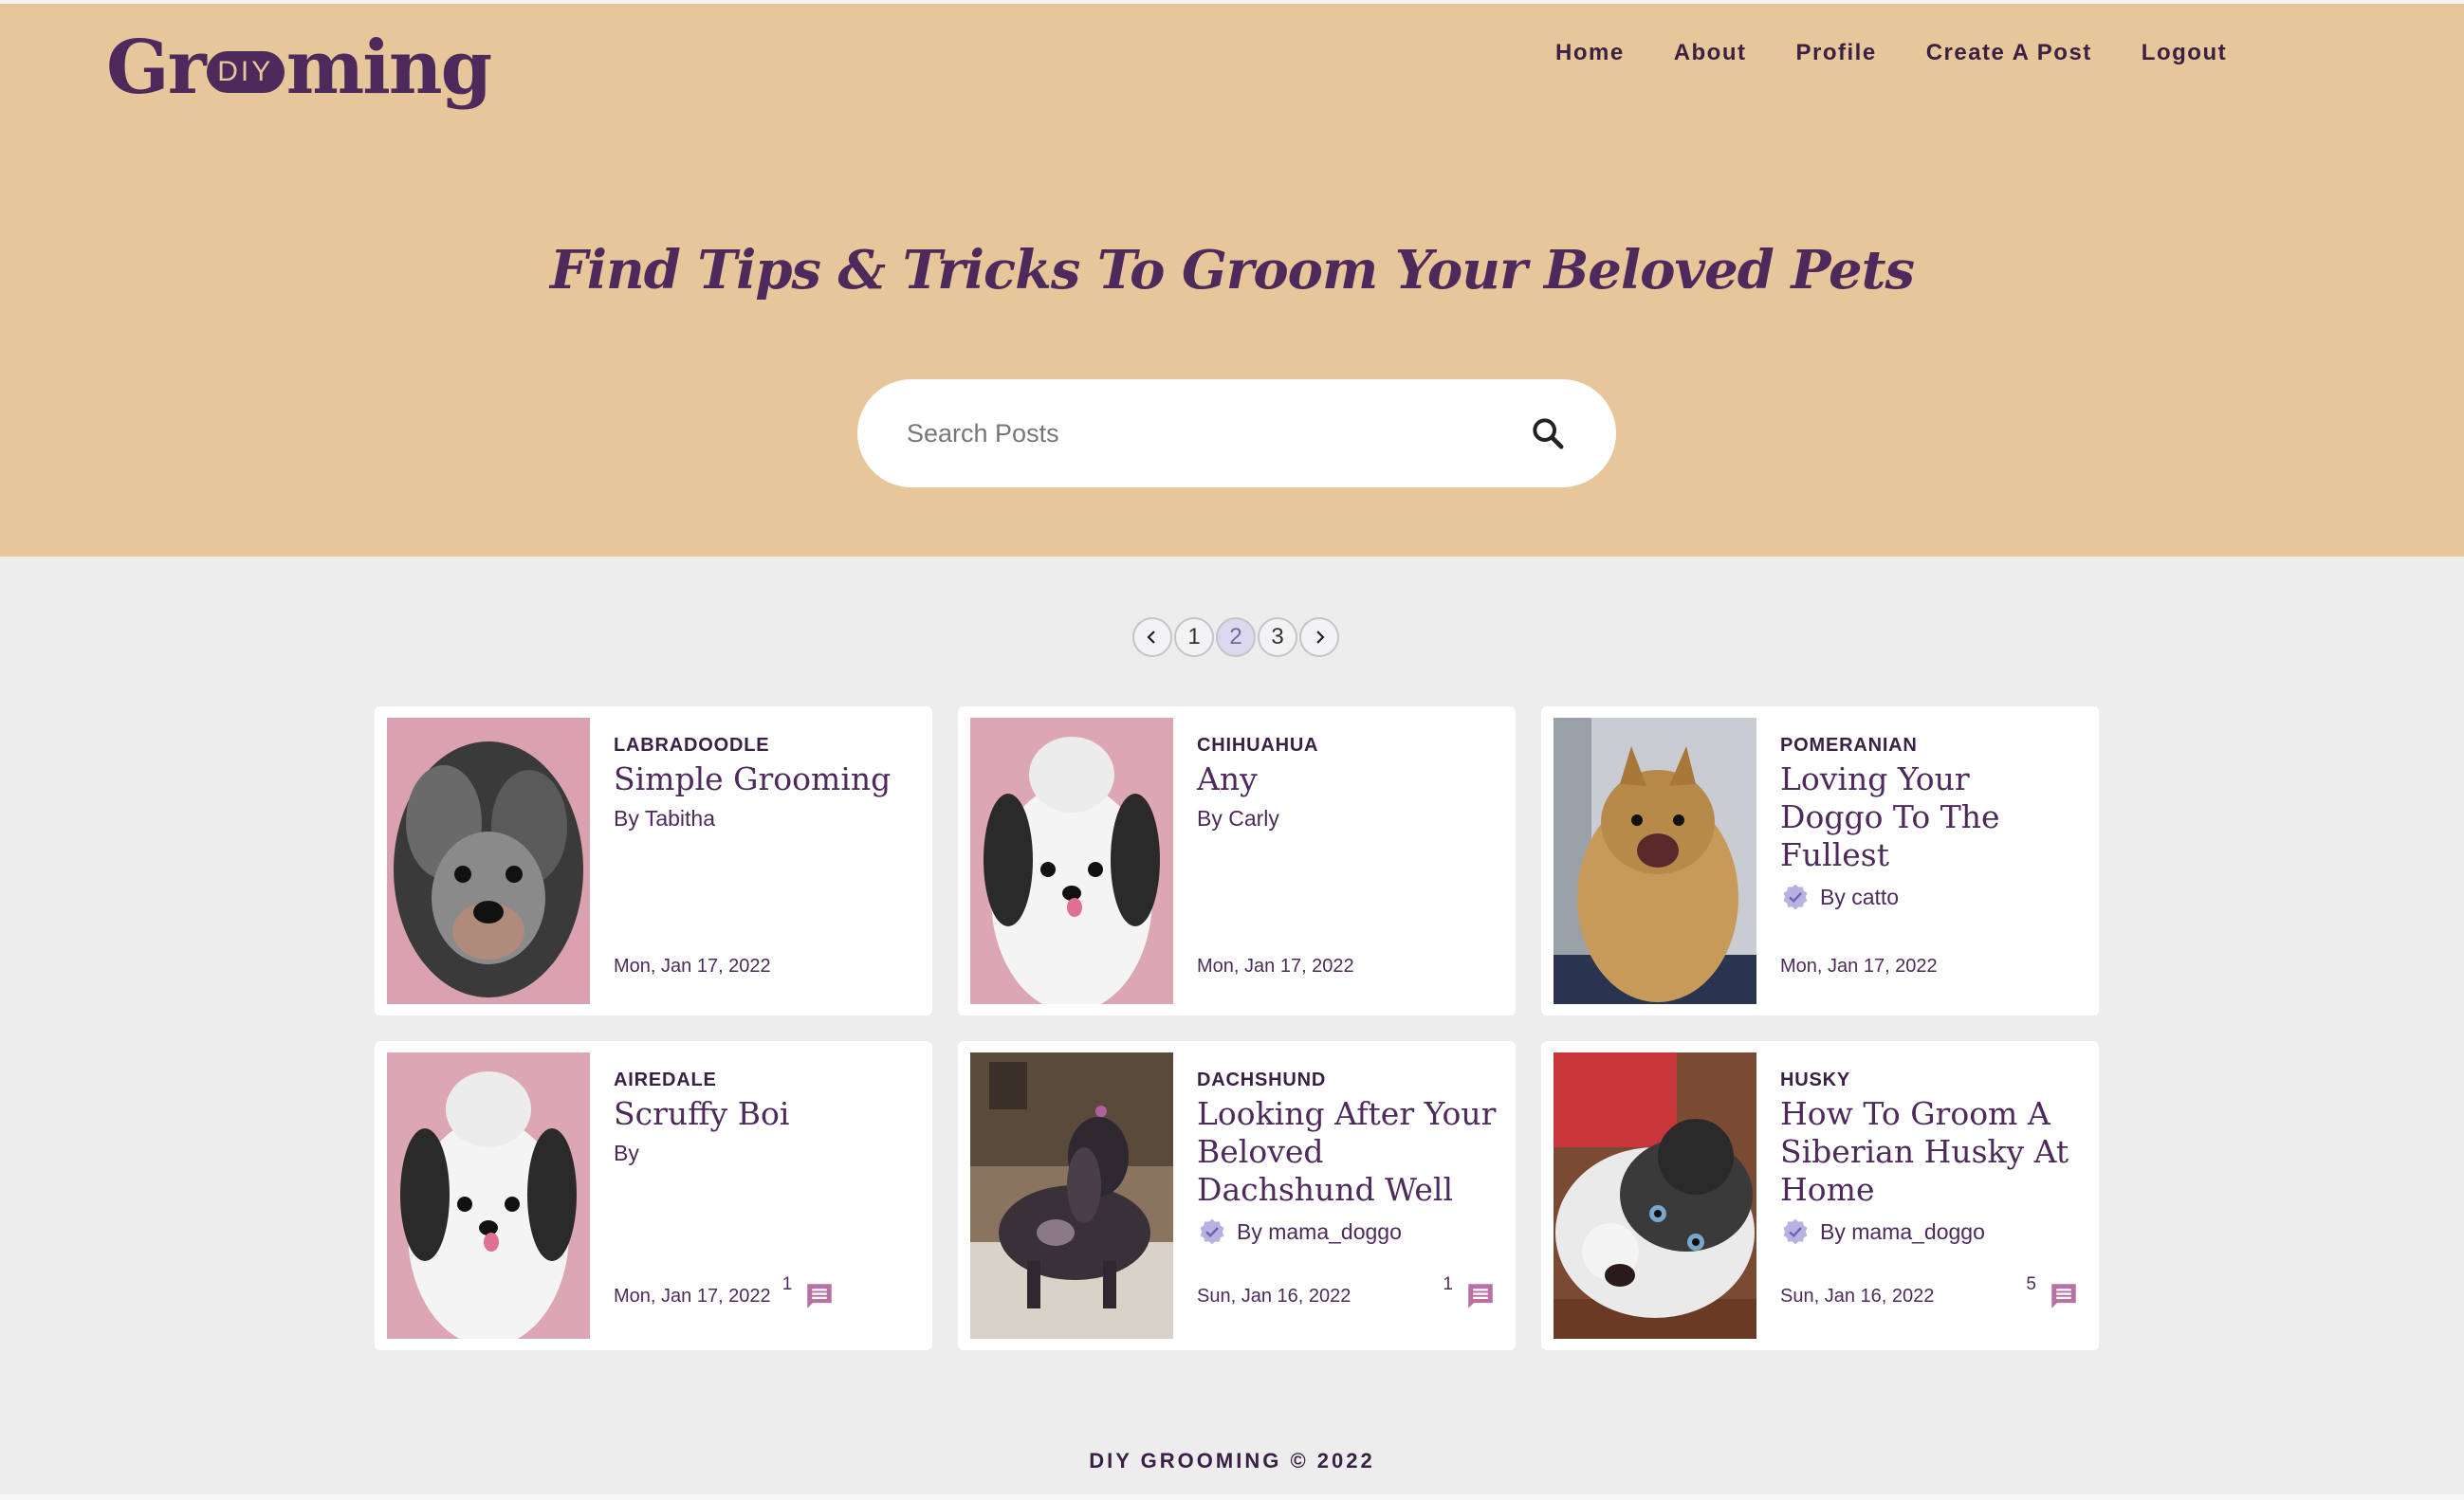 The height and width of the screenshot is (1500, 2464). What do you see at coordinates (1815, 1080) in the screenshot?
I see `post-breed: HUSKY` at bounding box center [1815, 1080].